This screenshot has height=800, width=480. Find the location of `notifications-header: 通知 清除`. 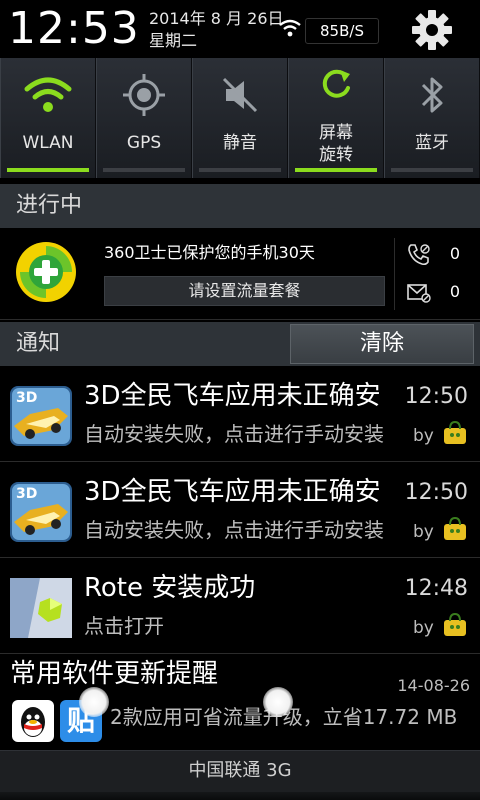

notifications-header: 通知 清除 is located at coordinates (240, 344).